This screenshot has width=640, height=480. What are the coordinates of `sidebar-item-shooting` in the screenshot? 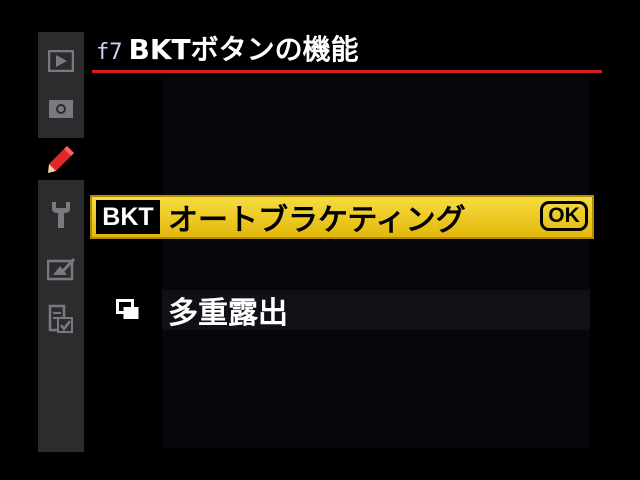 It's located at (61, 109).